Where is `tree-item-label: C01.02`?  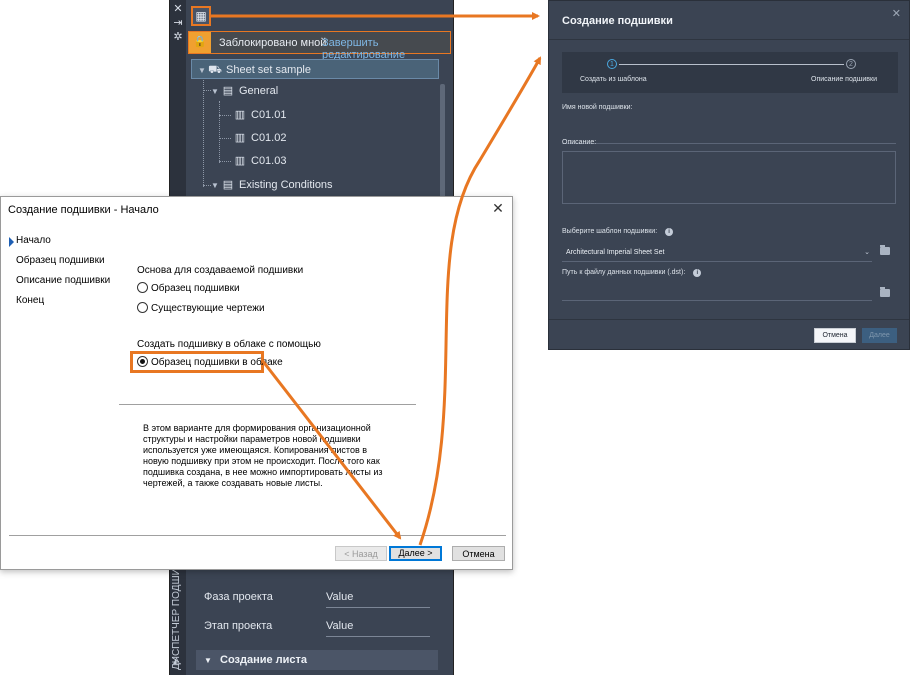 tree-item-label: C01.02 is located at coordinates (269, 138).